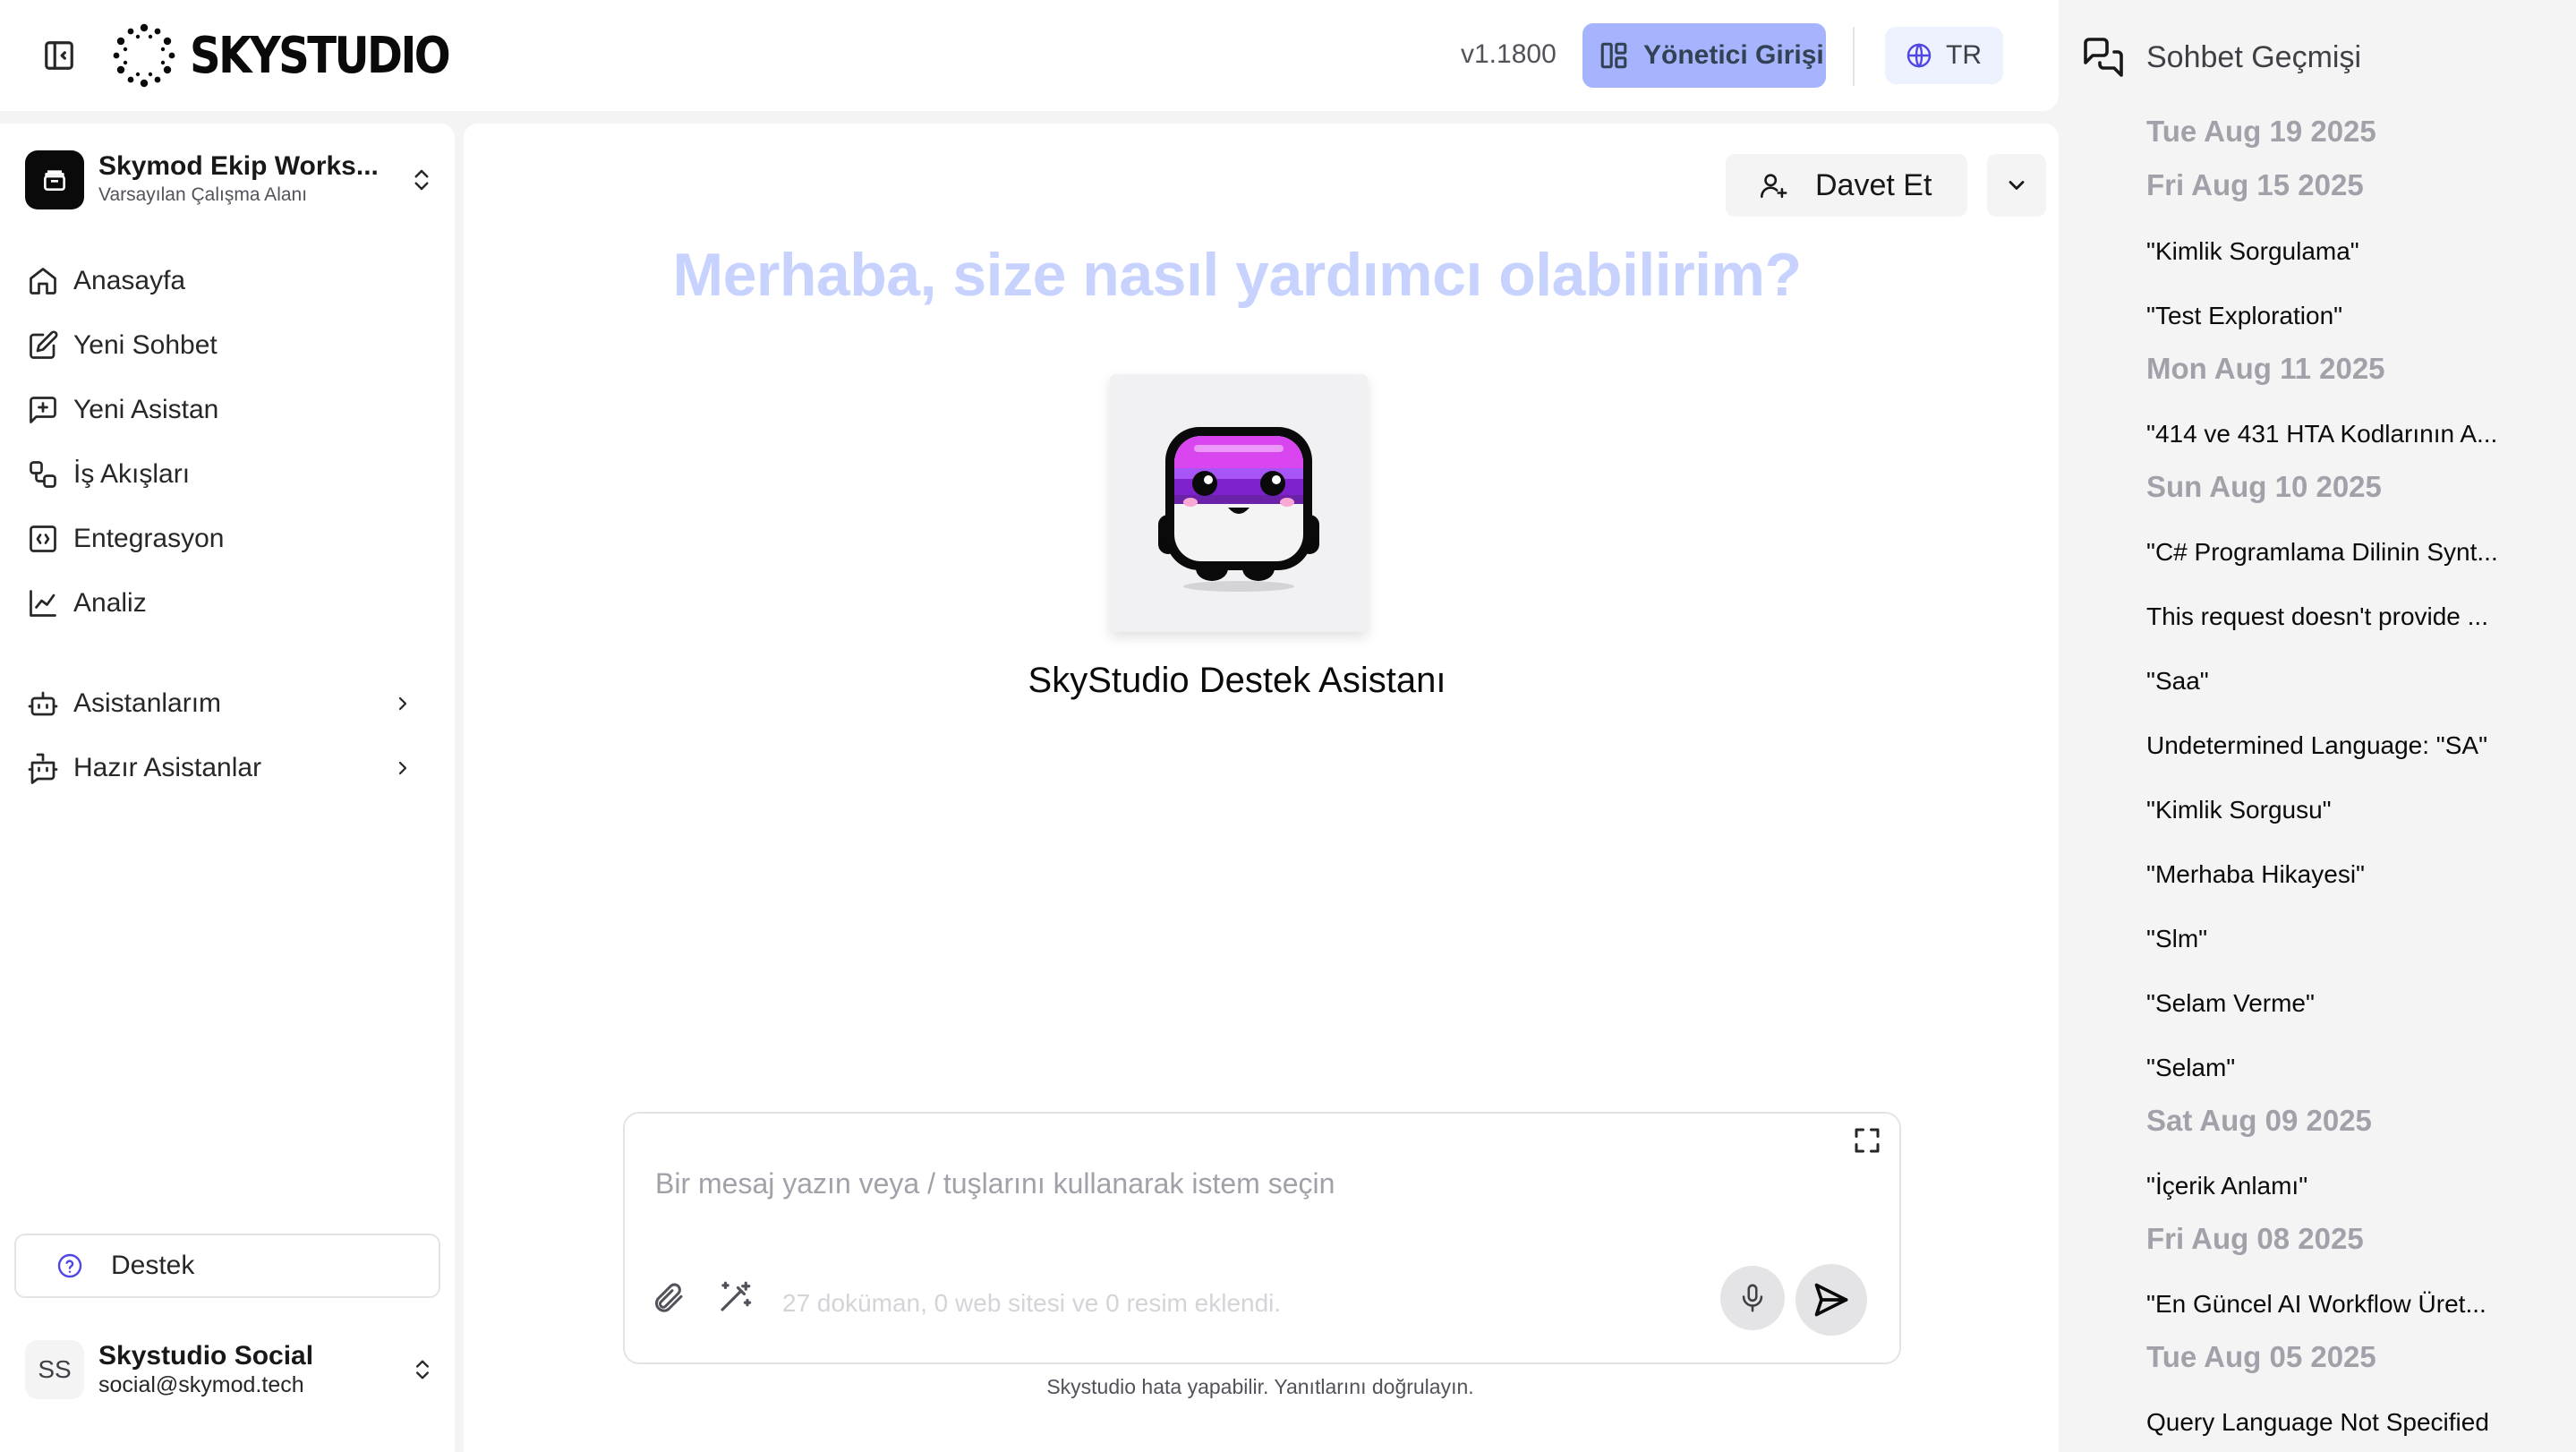  Describe the element at coordinates (2176, 939) in the screenshot. I see `history-item: "Slm"` at that location.